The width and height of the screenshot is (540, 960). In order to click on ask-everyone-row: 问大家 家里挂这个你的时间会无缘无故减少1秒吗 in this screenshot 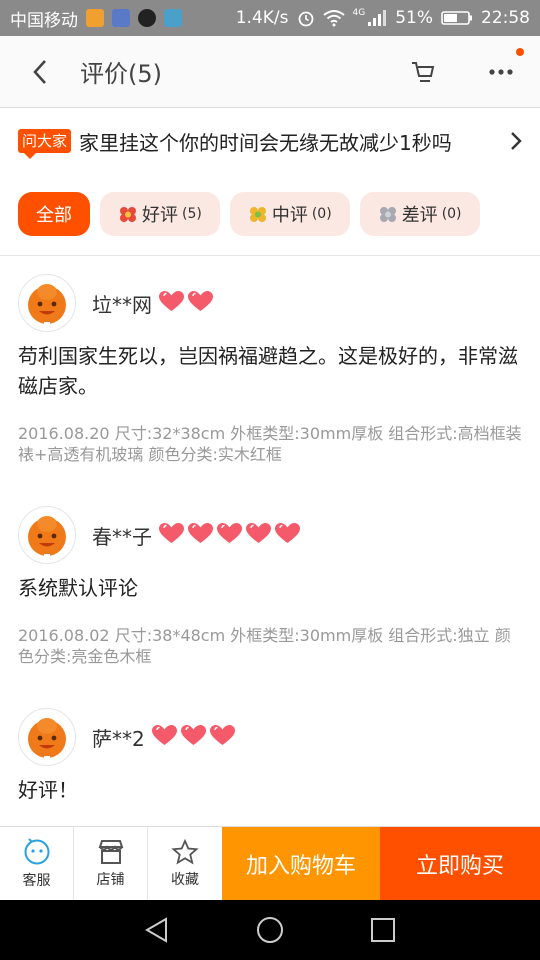, I will do `click(270, 141)`.